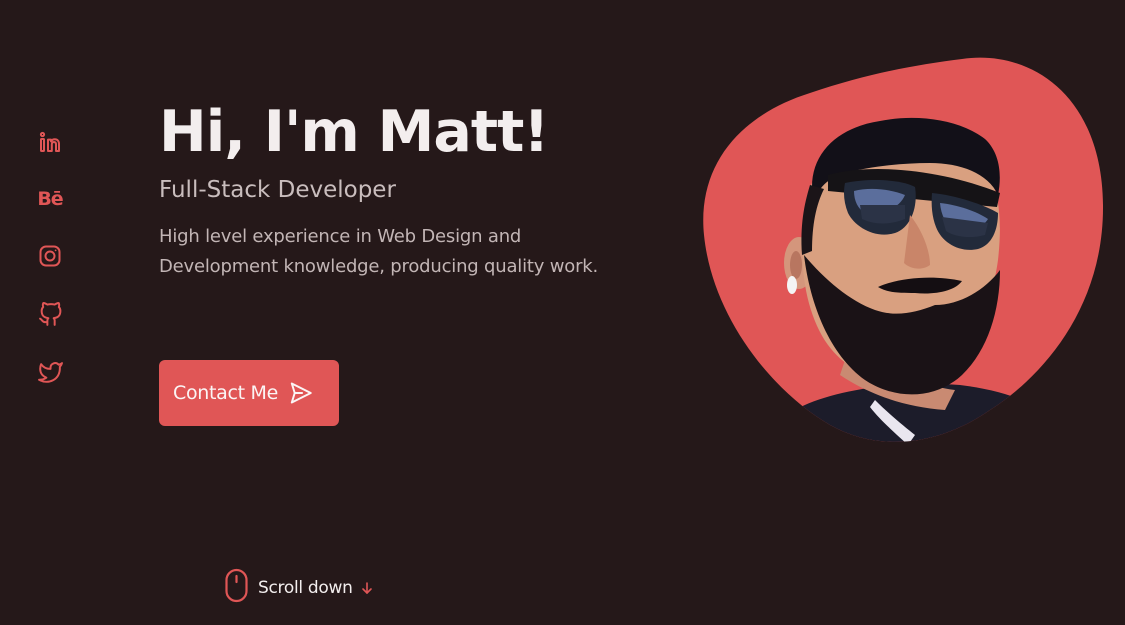 Image resolution: width=1125 pixels, height=625 pixels. I want to click on contact-me-button: Contact Me, so click(249, 393).